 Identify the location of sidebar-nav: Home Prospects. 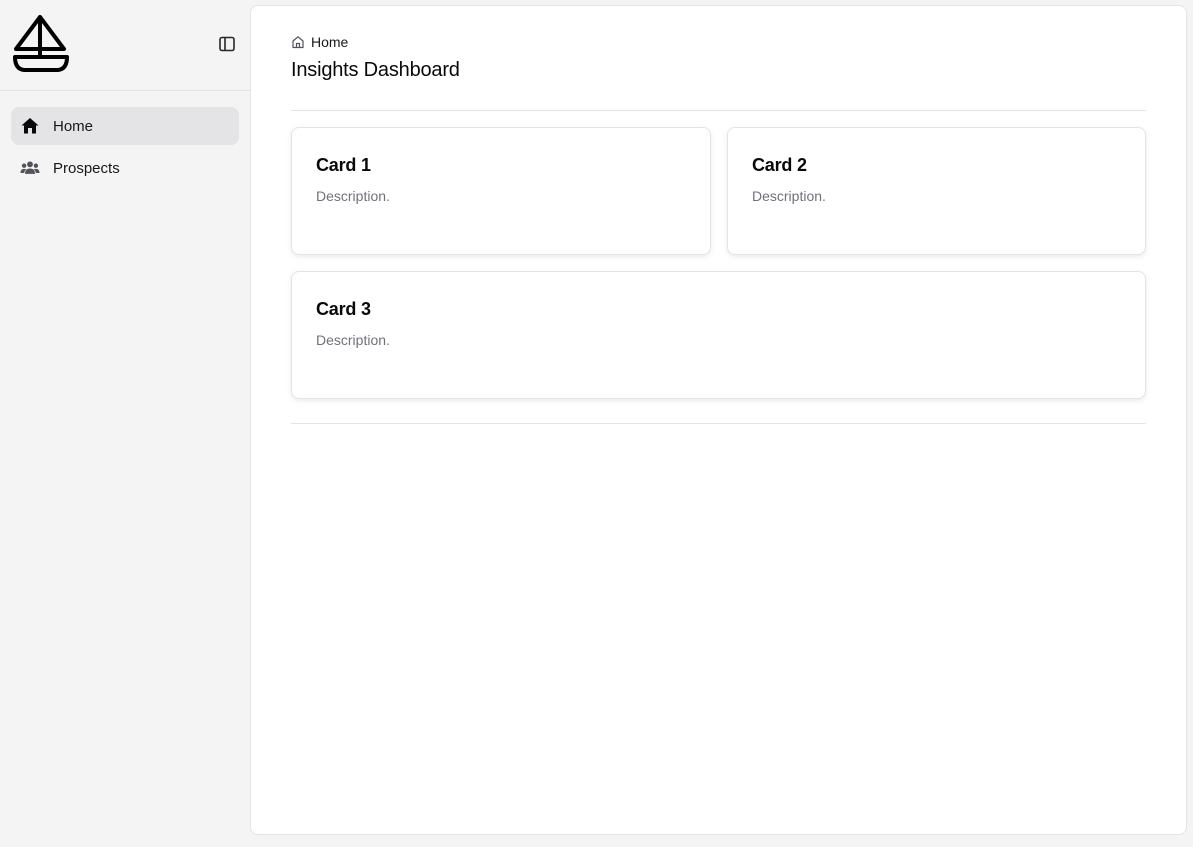
(125, 139).